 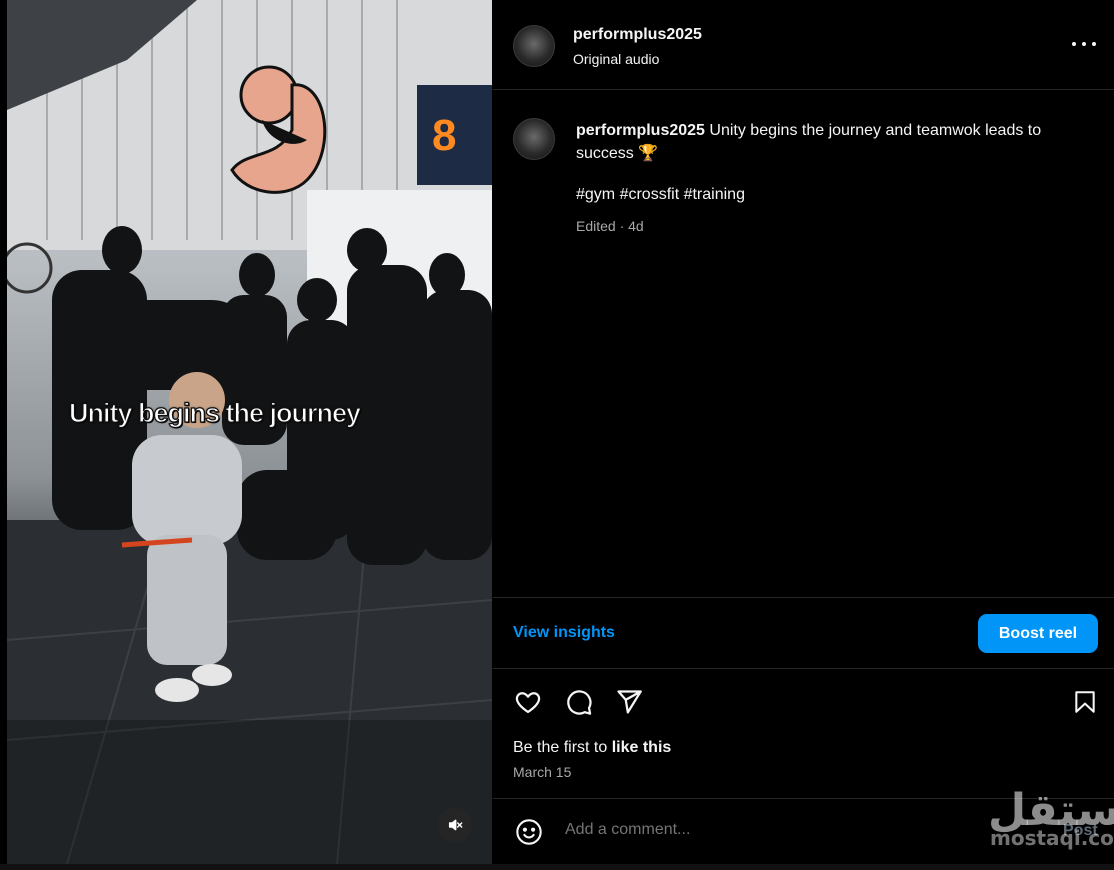 What do you see at coordinates (610, 226) in the screenshot?
I see `caption-meta: Edited · 4d` at bounding box center [610, 226].